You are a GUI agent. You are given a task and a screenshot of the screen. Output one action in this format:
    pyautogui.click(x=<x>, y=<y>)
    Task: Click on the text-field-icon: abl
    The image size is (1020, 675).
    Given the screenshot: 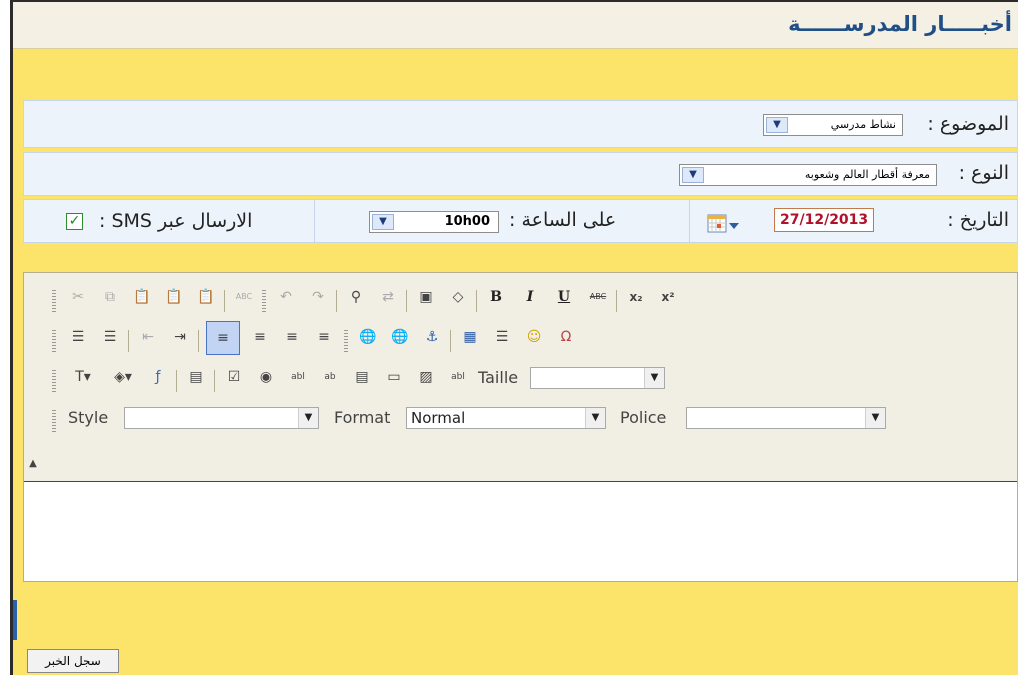 What is the action you would take?
    pyautogui.click(x=298, y=377)
    